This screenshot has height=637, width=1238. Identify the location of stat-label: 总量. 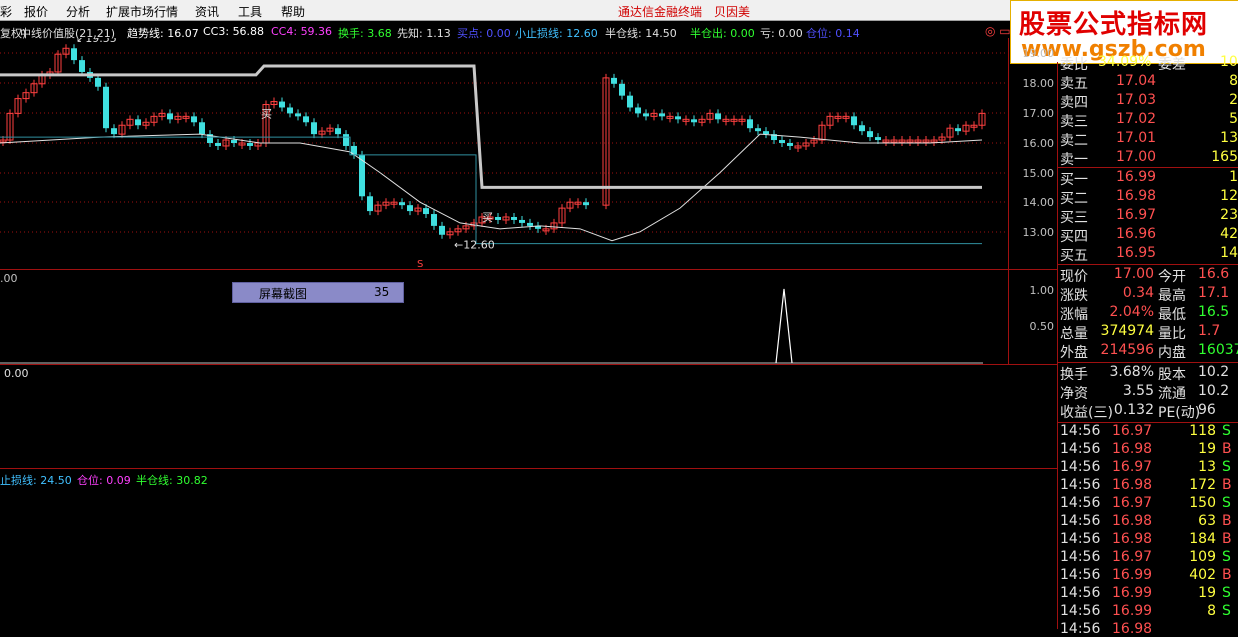
(1074, 334).